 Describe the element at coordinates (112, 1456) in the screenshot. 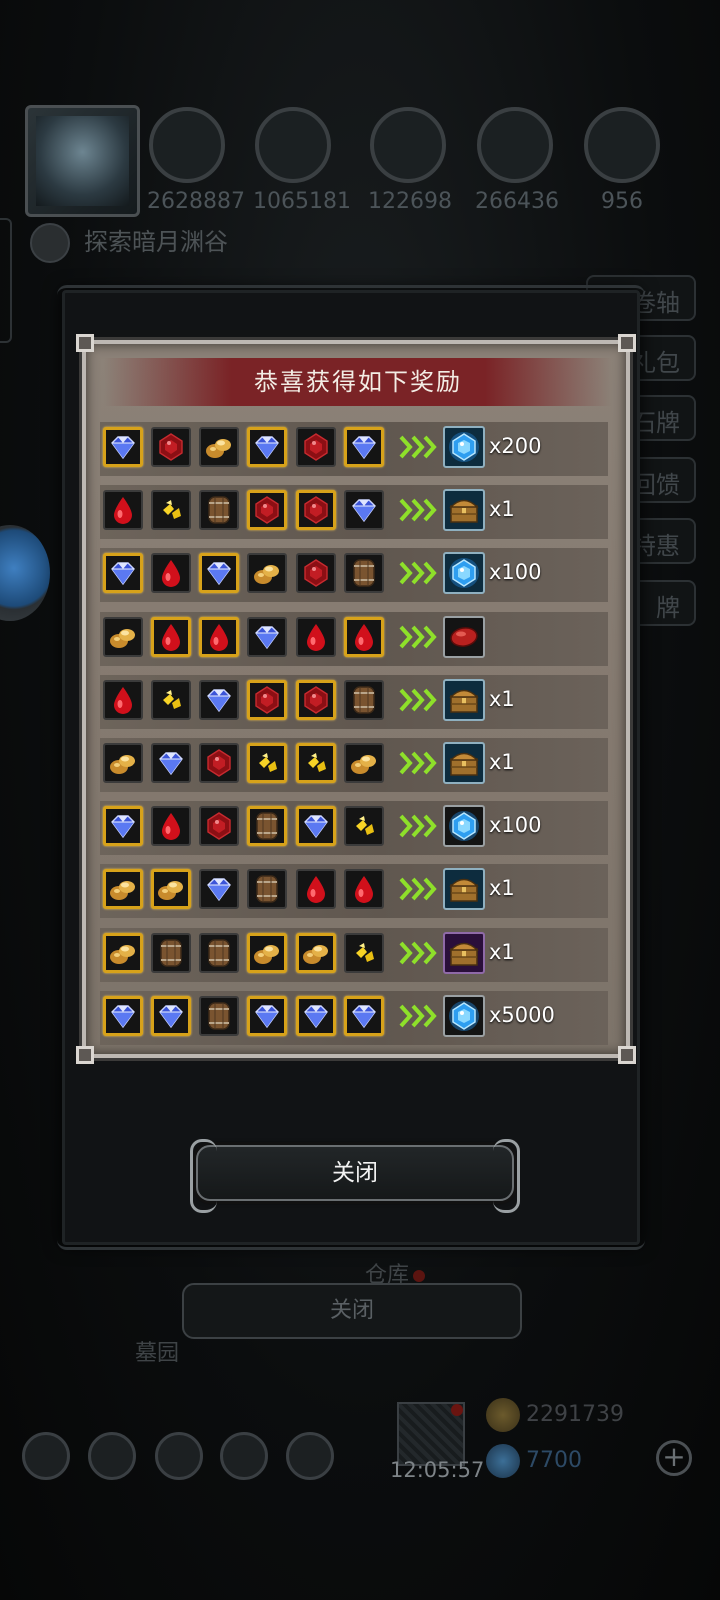

I see `rank-icon` at that location.